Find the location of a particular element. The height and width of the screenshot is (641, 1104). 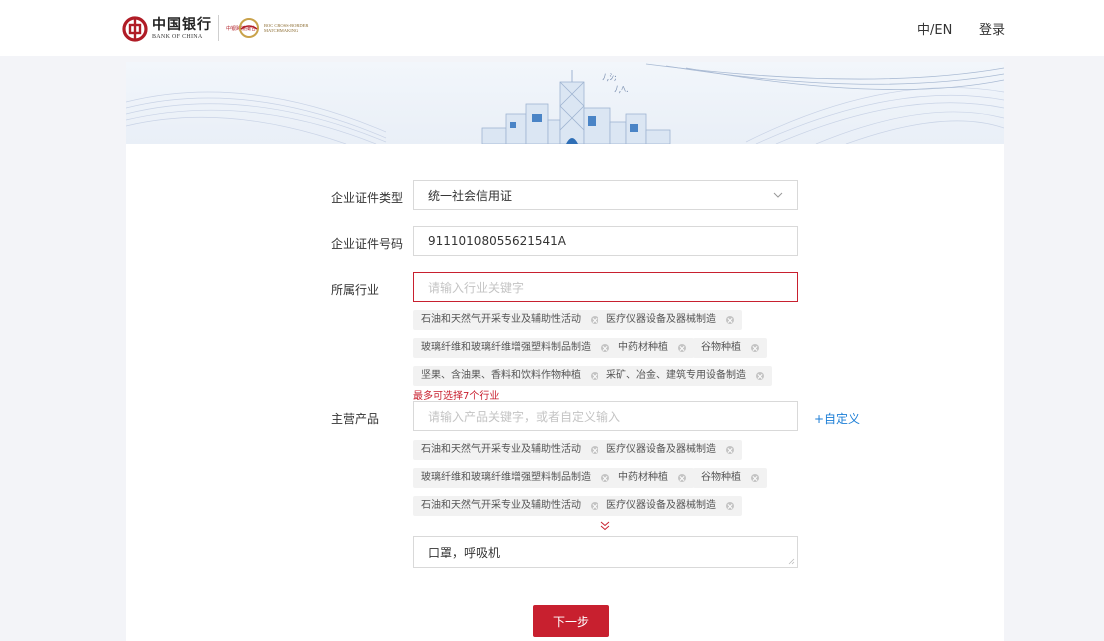

cert-type-select: 统一社会信用证 is located at coordinates (605, 195).